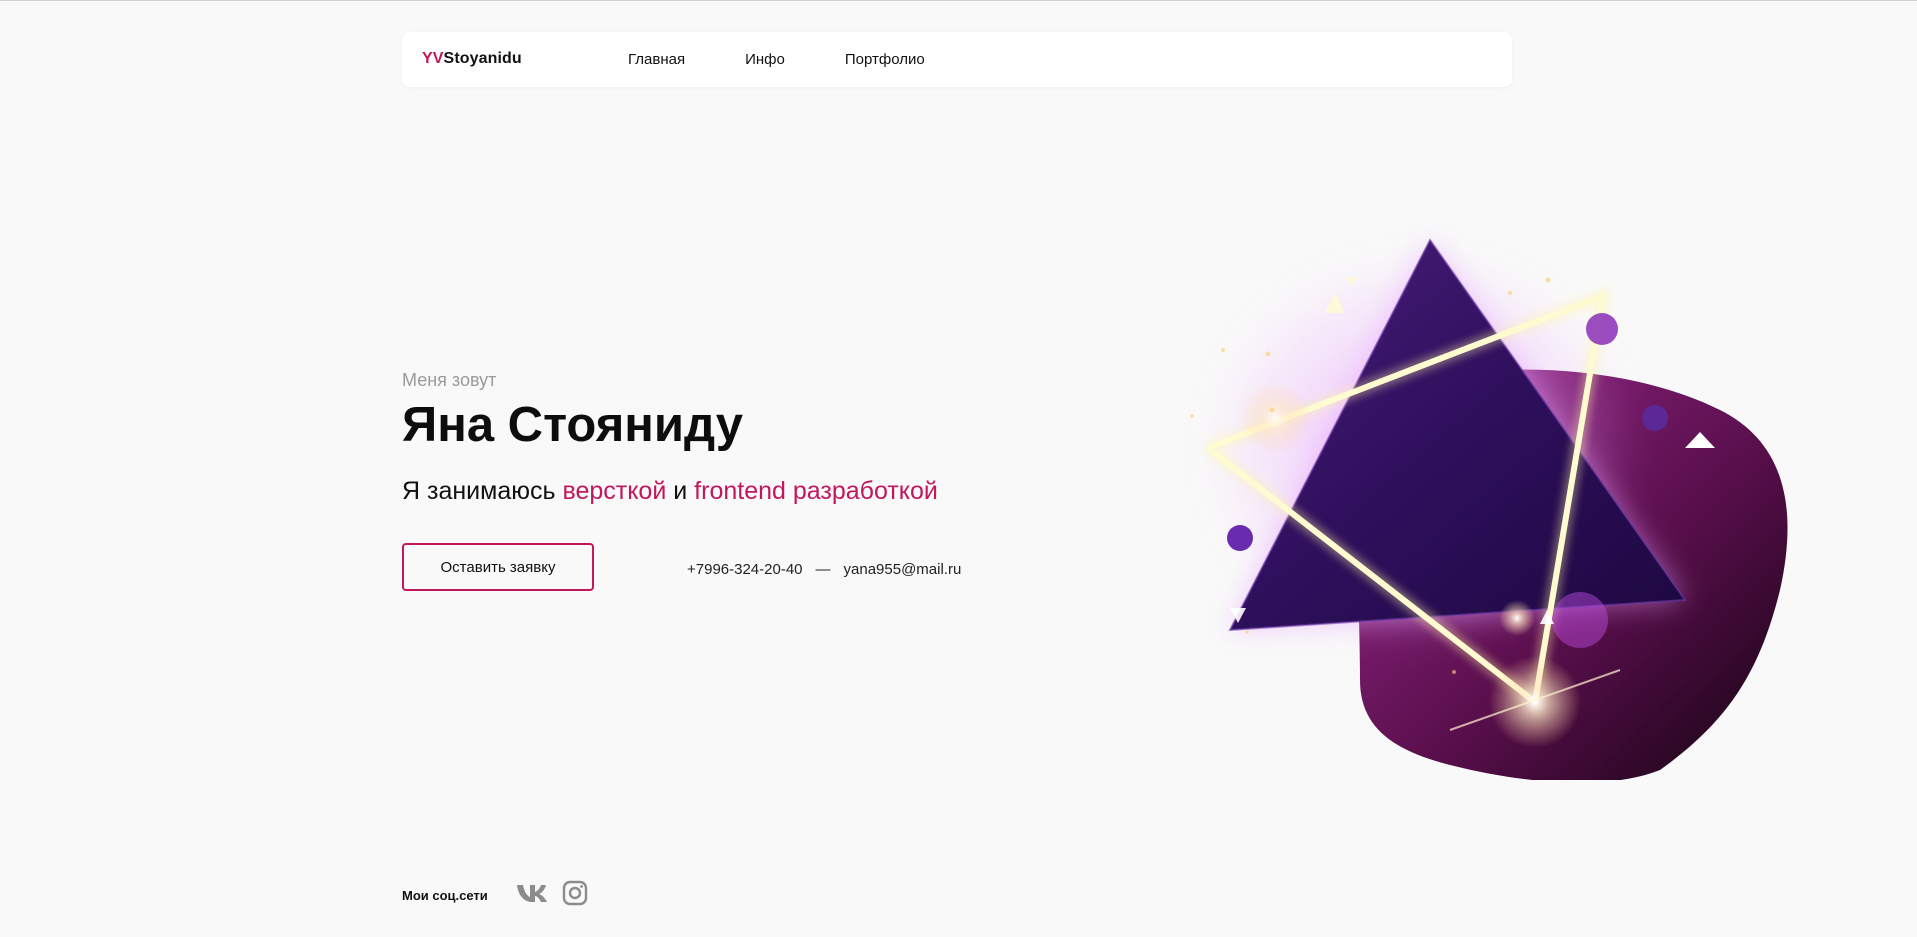 Image resolution: width=1917 pixels, height=937 pixels. I want to click on navbar: YVStoyanidu Главная Инфо Портфолио, so click(957, 59).